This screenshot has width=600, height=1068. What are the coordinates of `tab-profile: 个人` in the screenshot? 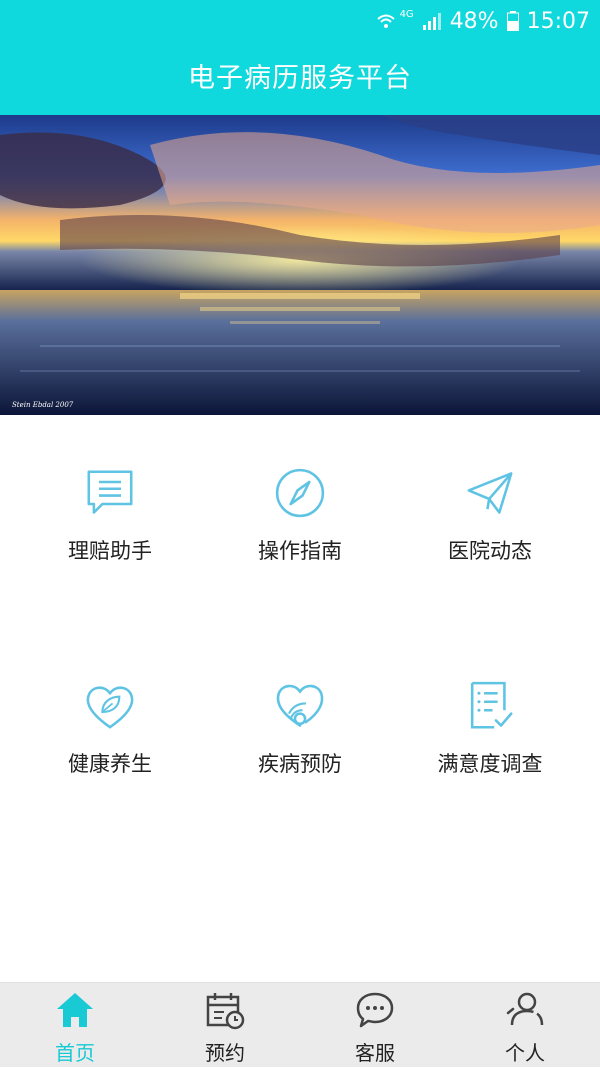 It's located at (525, 1025).